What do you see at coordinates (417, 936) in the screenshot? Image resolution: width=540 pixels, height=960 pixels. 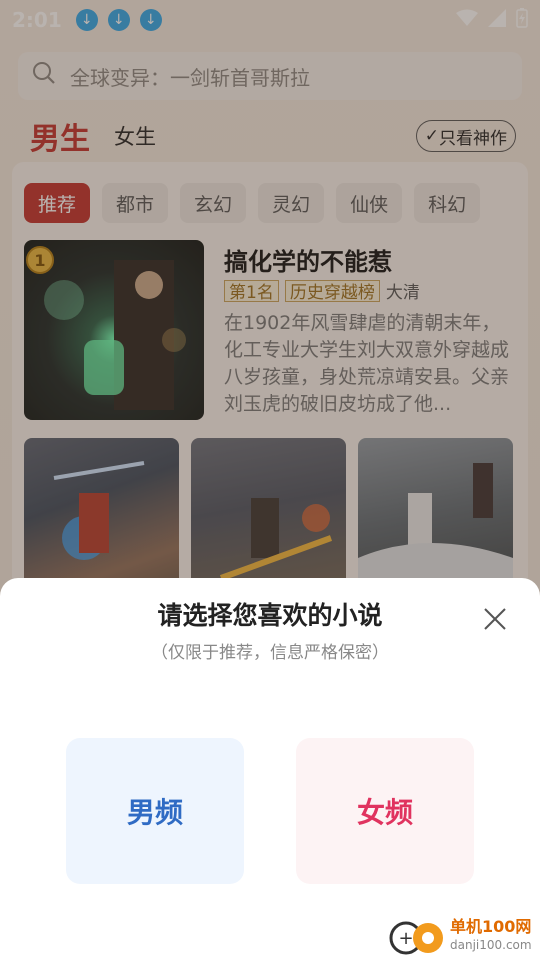 I see `watermark-logo-icon: +` at bounding box center [417, 936].